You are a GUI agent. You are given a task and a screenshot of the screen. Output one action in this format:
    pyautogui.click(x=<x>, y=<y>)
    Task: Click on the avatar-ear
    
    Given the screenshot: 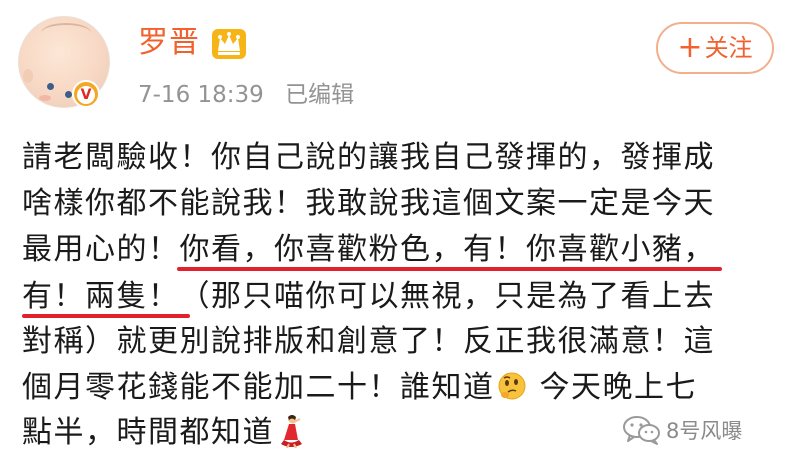 What is the action you would take?
    pyautogui.click(x=28, y=76)
    